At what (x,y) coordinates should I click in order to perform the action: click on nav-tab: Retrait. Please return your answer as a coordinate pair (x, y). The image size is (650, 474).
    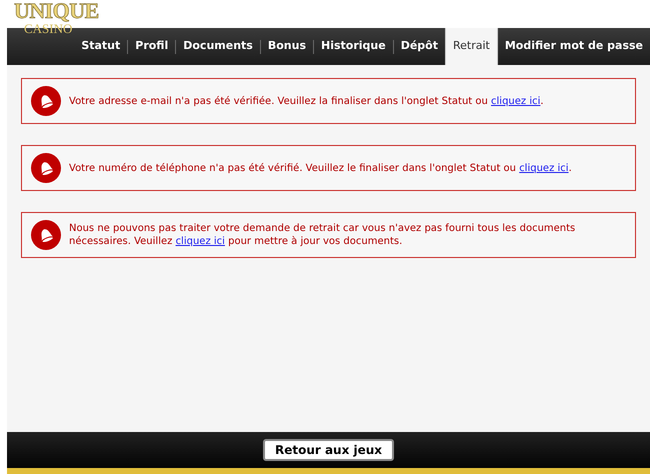
    Looking at the image, I should click on (471, 46).